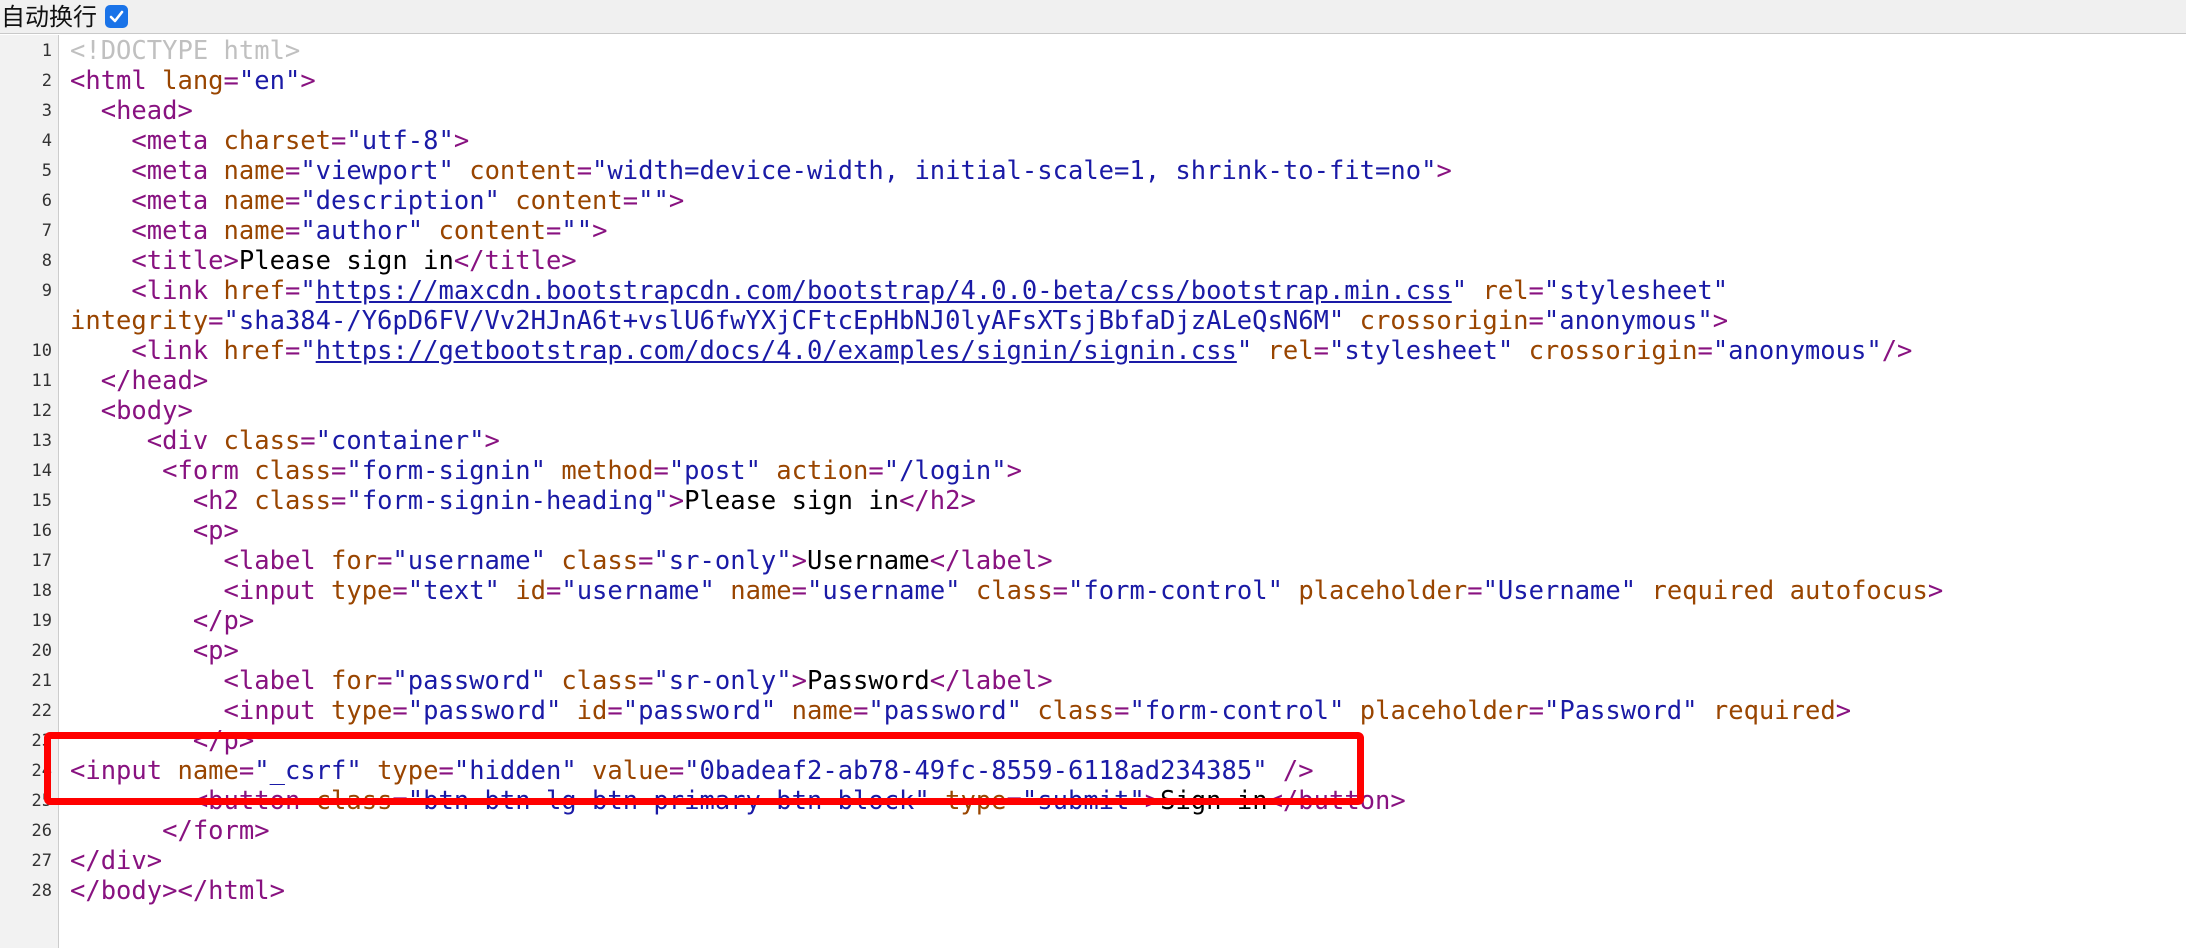  What do you see at coordinates (216, 831) in the screenshot?
I see `code-token-tag: </form>` at bounding box center [216, 831].